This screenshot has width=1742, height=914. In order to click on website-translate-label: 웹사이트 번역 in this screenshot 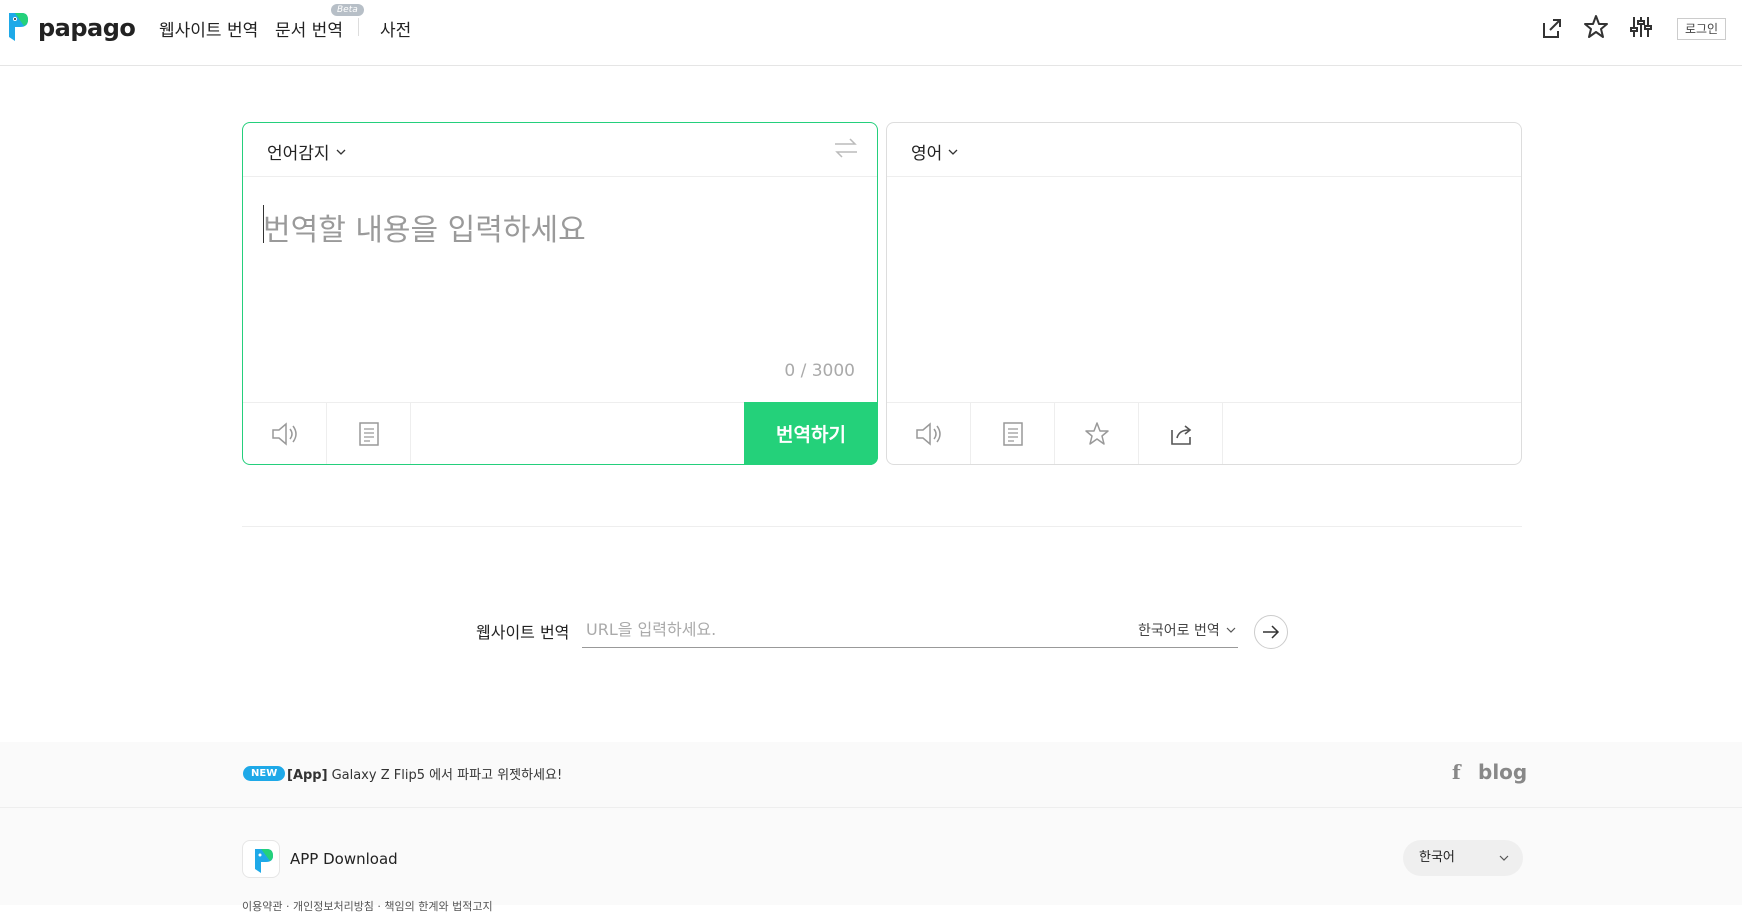, I will do `click(523, 632)`.